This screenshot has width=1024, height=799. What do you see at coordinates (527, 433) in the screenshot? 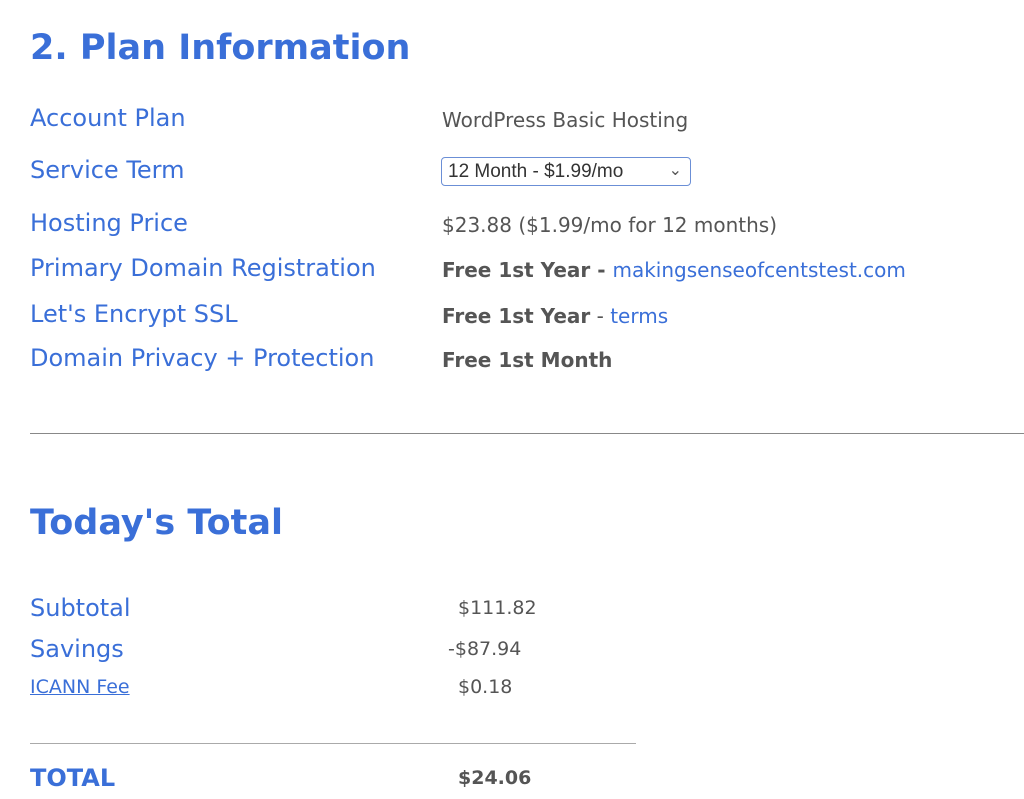
I see `section-divider` at bounding box center [527, 433].